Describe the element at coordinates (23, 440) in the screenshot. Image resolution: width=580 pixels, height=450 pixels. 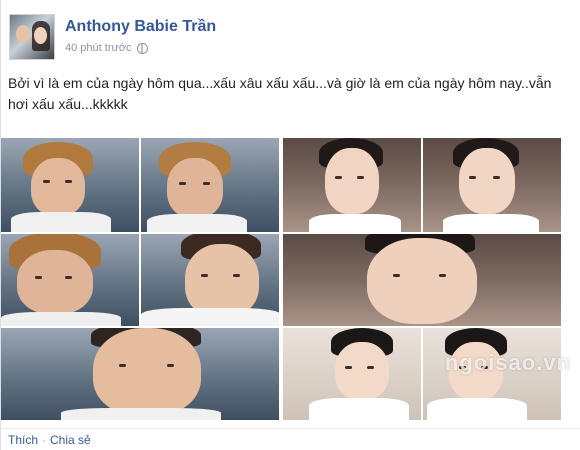
I see `like-link: Thích` at that location.